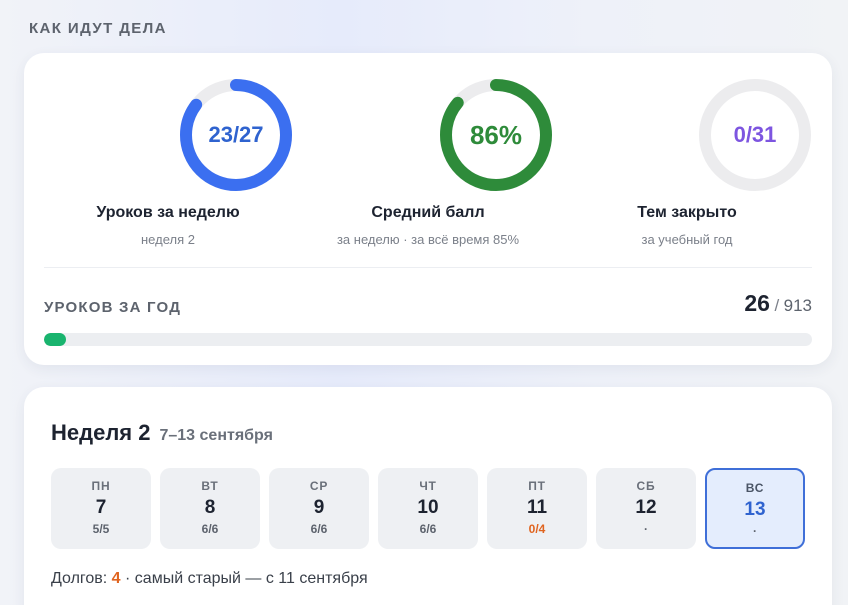 This screenshot has height=605, width=848. I want to click on day-number: 7, so click(101, 507).